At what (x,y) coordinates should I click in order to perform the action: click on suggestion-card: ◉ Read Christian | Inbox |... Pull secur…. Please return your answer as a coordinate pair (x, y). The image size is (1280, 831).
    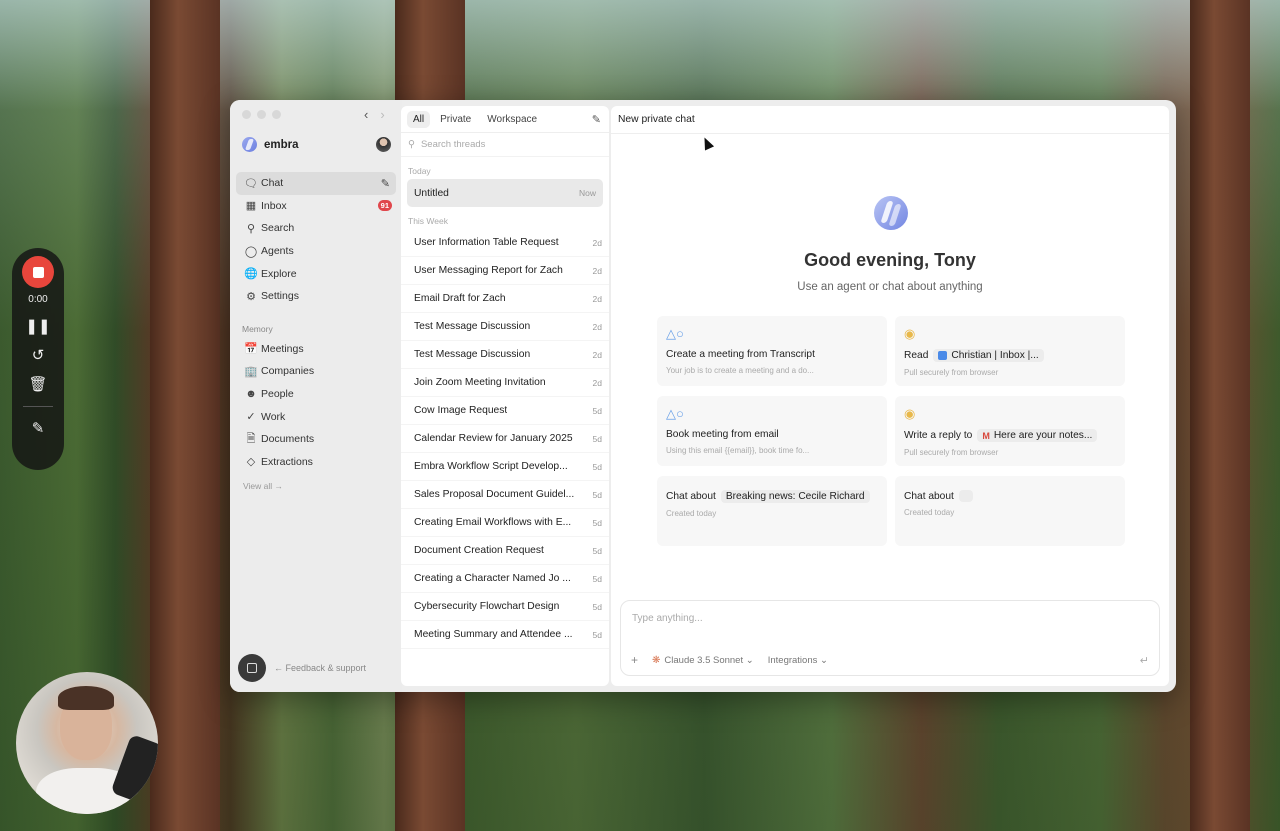
    Looking at the image, I should click on (1010, 351).